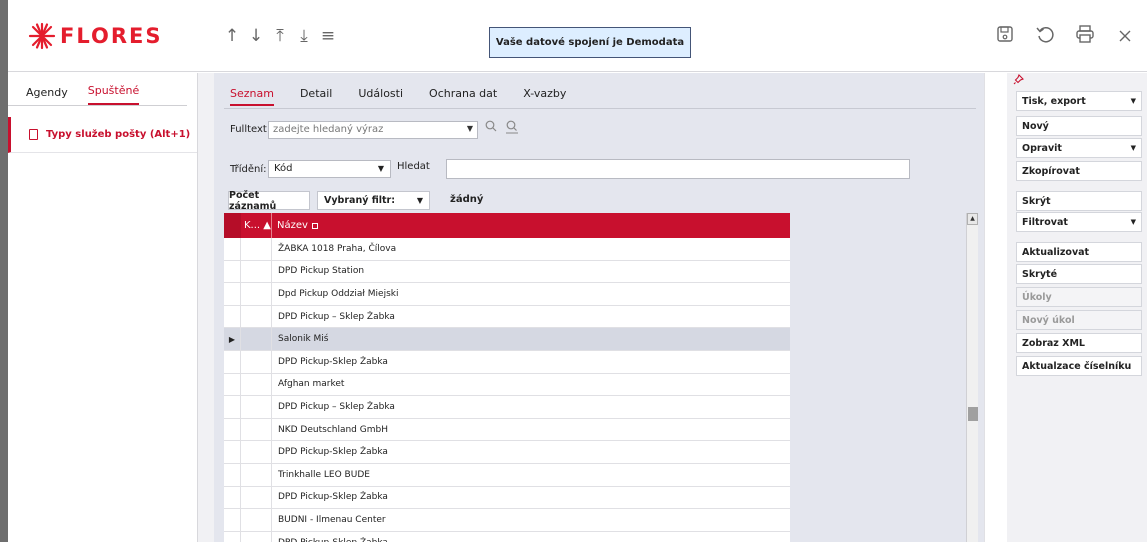 The width and height of the screenshot is (1147, 542). What do you see at coordinates (1079, 343) in the screenshot?
I see `action-button-10: Zobraz XML` at bounding box center [1079, 343].